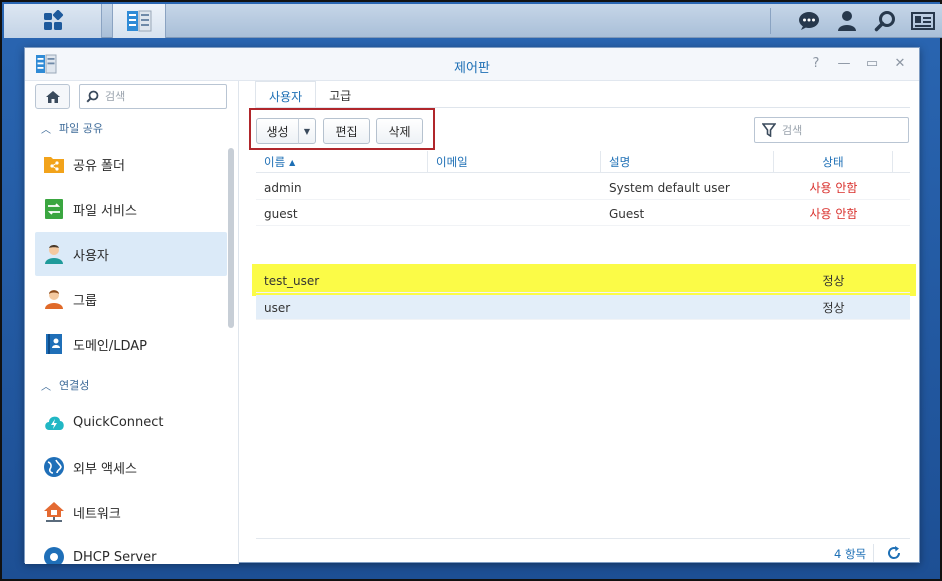  What do you see at coordinates (54, 209) in the screenshot?
I see `file-services-icon` at bounding box center [54, 209].